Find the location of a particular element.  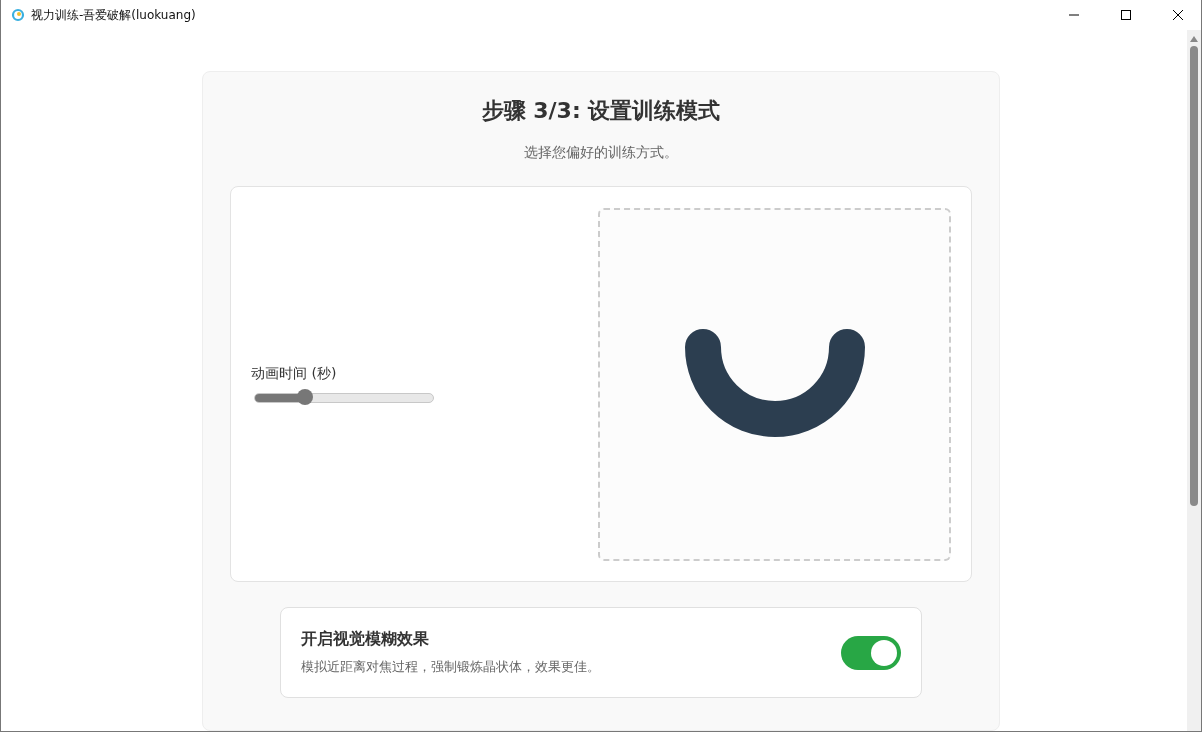

slider-label: 动画时间 (秒) is located at coordinates (294, 374).